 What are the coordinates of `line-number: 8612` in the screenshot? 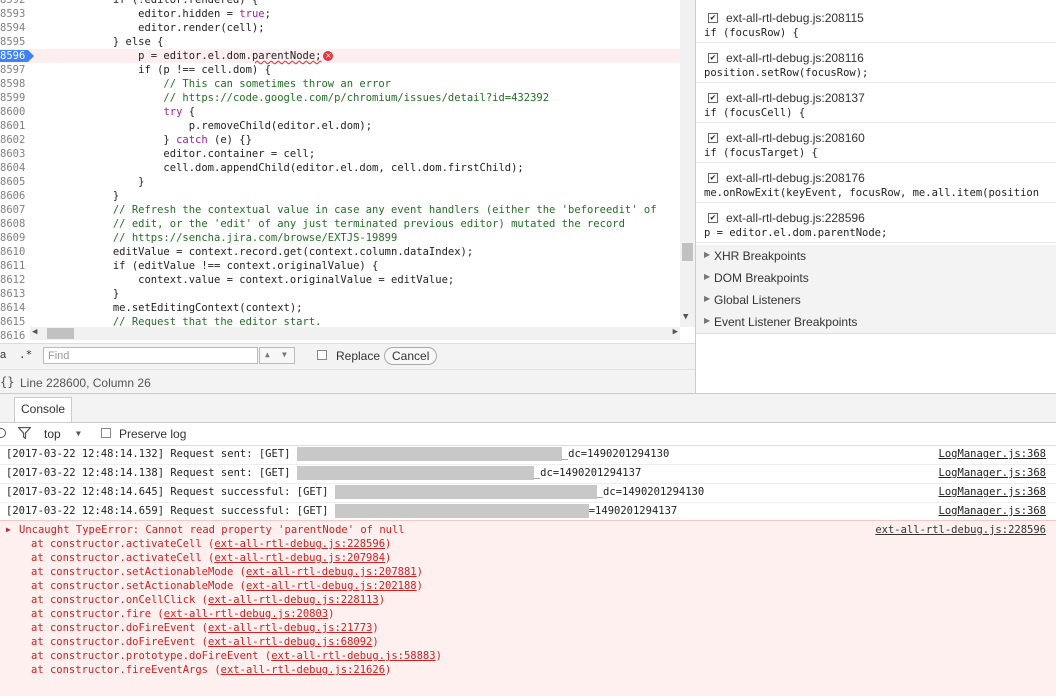 It's located at (15, 280).